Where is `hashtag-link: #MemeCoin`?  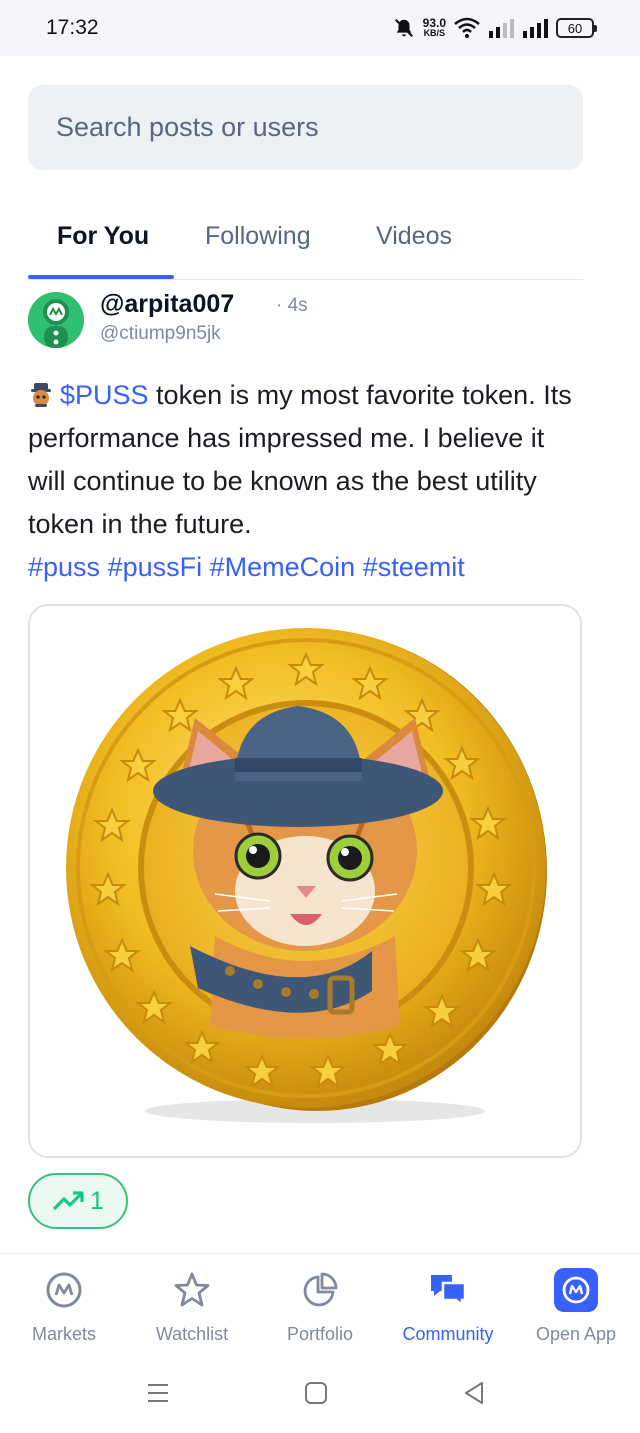 hashtag-link: #MemeCoin is located at coordinates (283, 567).